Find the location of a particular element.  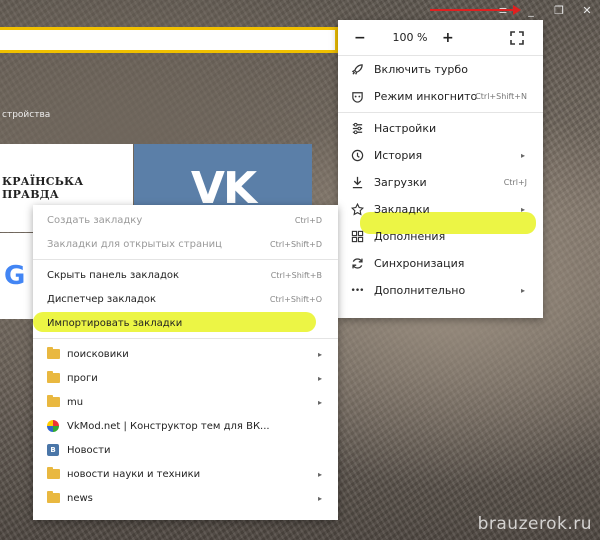

more-icon: ••• is located at coordinates (357, 290).